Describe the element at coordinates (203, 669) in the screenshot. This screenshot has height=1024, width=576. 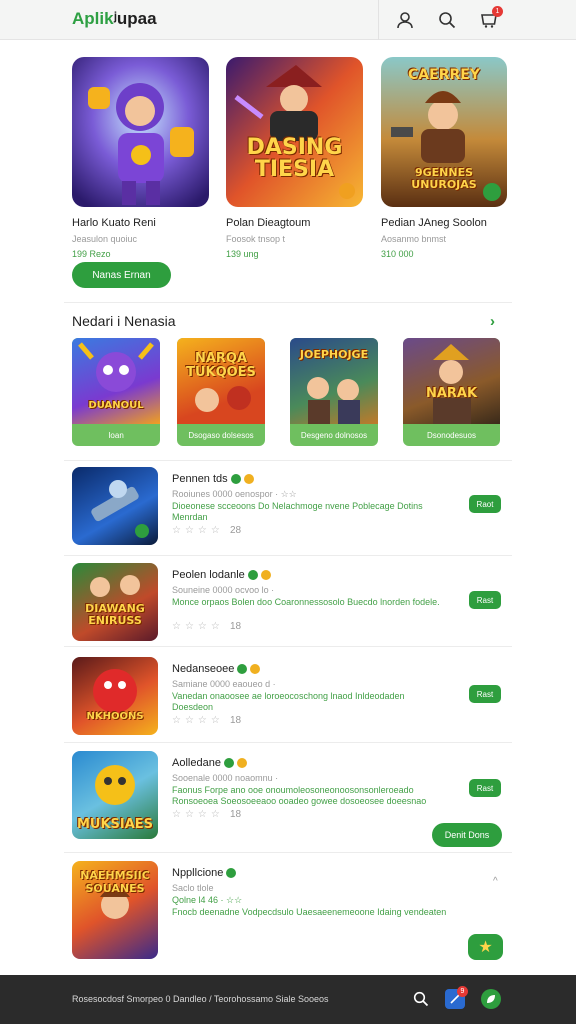
I see `app-name-text: Nedanseoee` at that location.